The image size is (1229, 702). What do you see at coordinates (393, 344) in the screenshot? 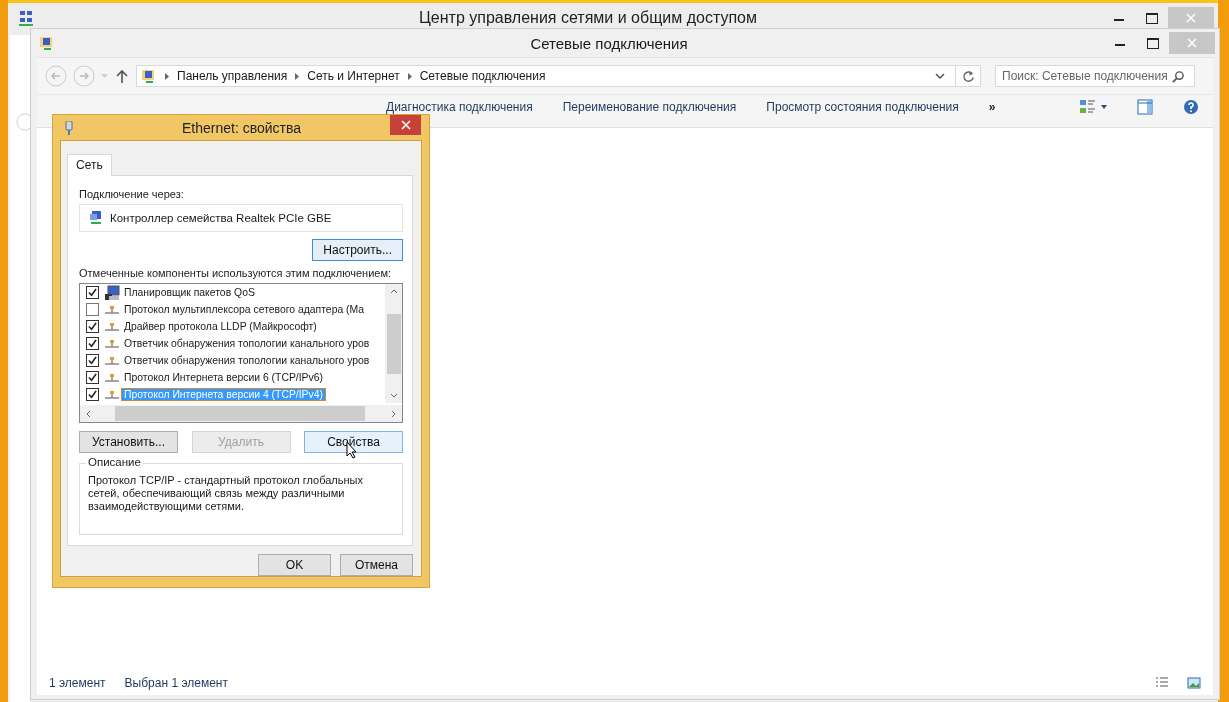
I see `vertical-scrollbar` at bounding box center [393, 344].